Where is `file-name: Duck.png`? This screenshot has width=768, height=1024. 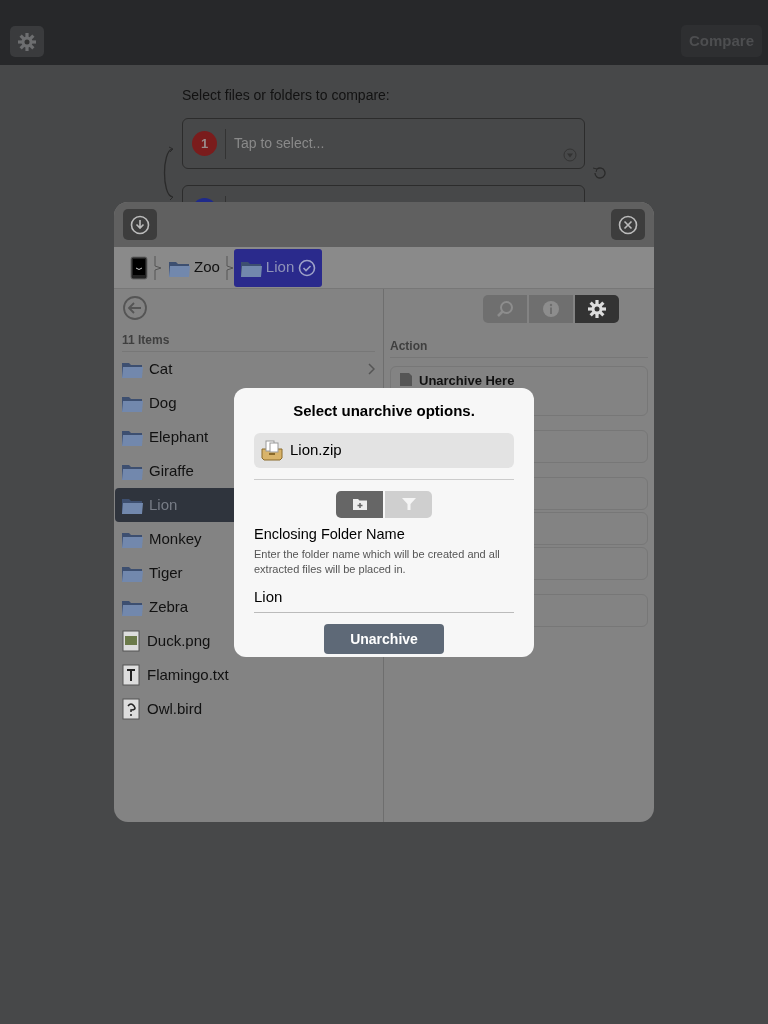 file-name: Duck.png is located at coordinates (179, 640).